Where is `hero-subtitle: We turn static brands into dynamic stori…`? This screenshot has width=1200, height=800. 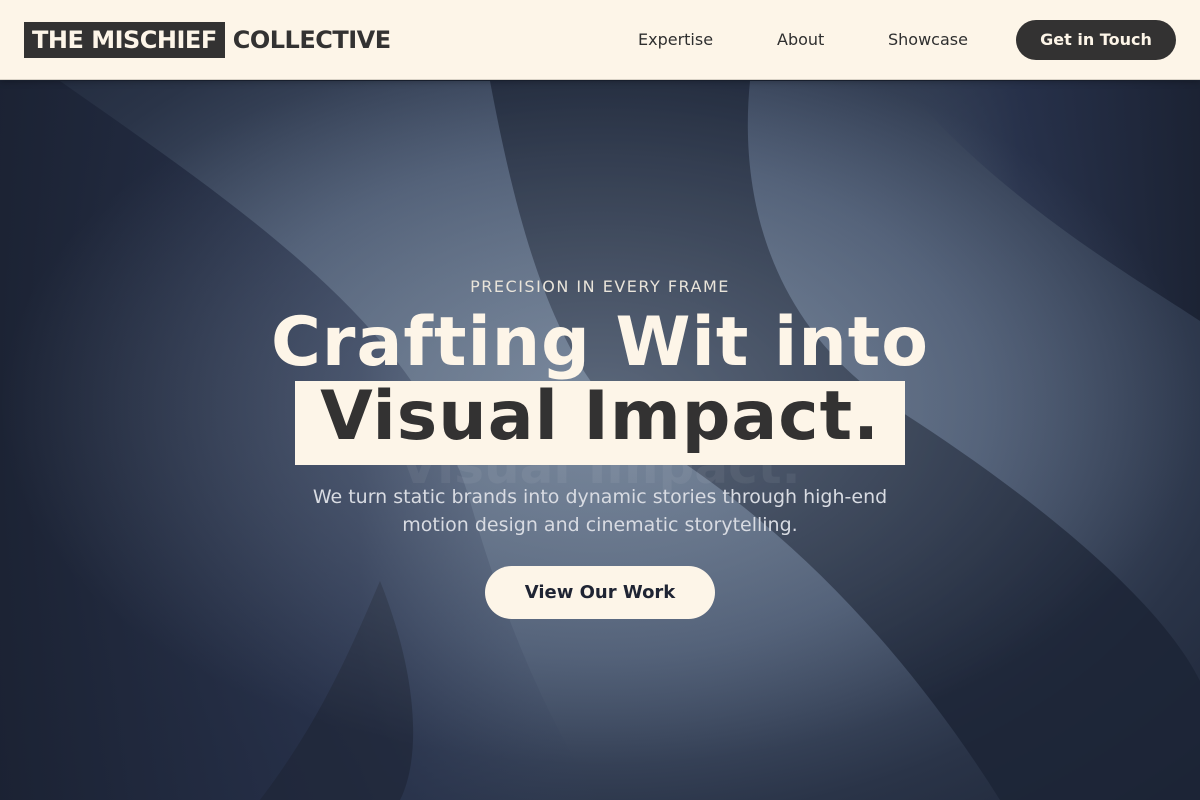 hero-subtitle: We turn static brands into dynamic stori… is located at coordinates (600, 511).